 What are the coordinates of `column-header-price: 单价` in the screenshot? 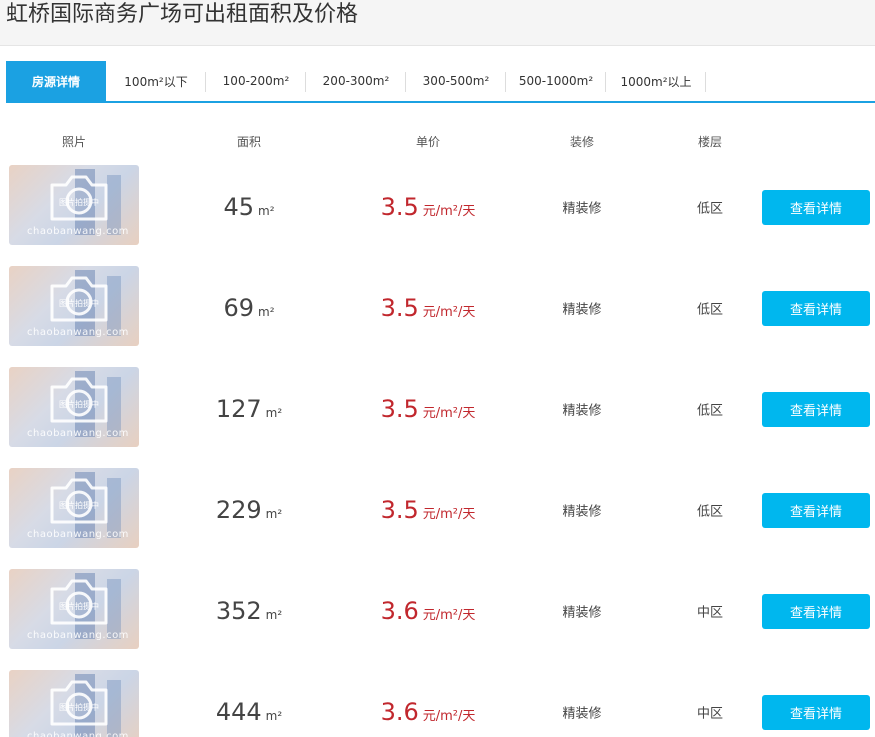 It's located at (428, 142).